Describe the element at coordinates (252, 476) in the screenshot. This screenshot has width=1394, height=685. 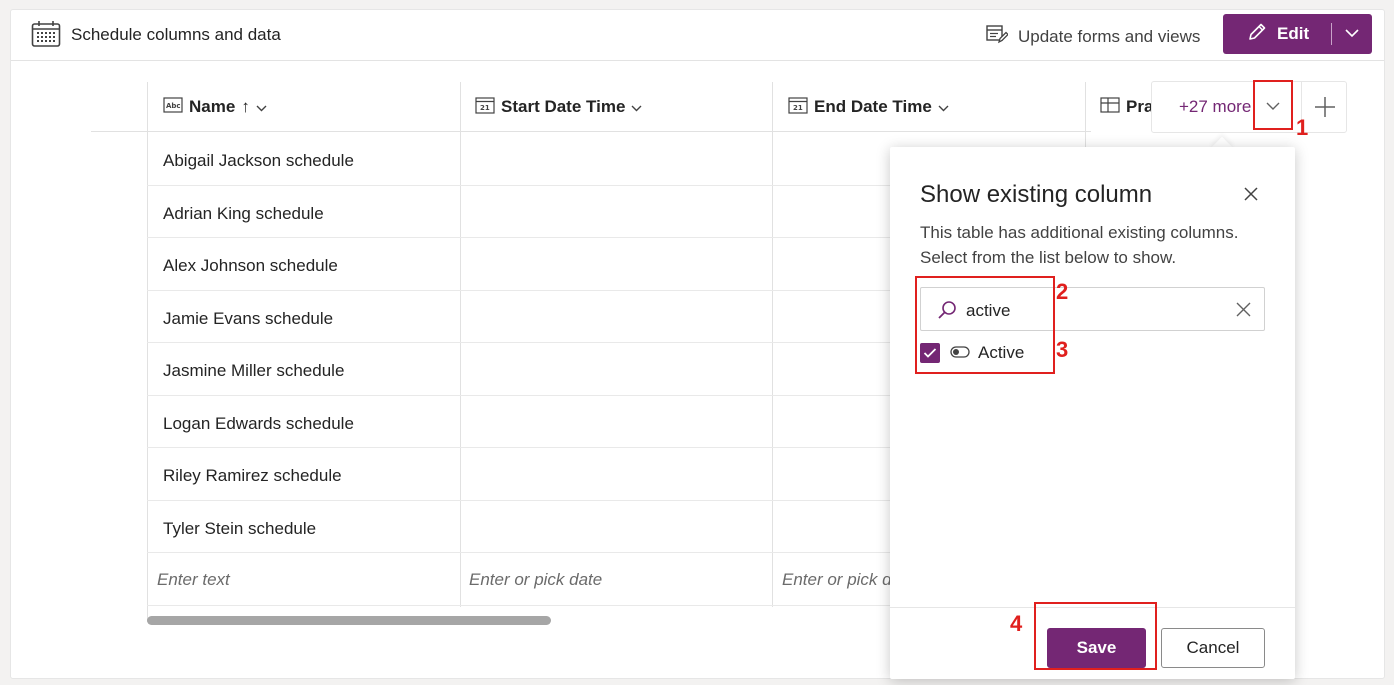
I see `table-row: Riley Ramirez schedule` at that location.